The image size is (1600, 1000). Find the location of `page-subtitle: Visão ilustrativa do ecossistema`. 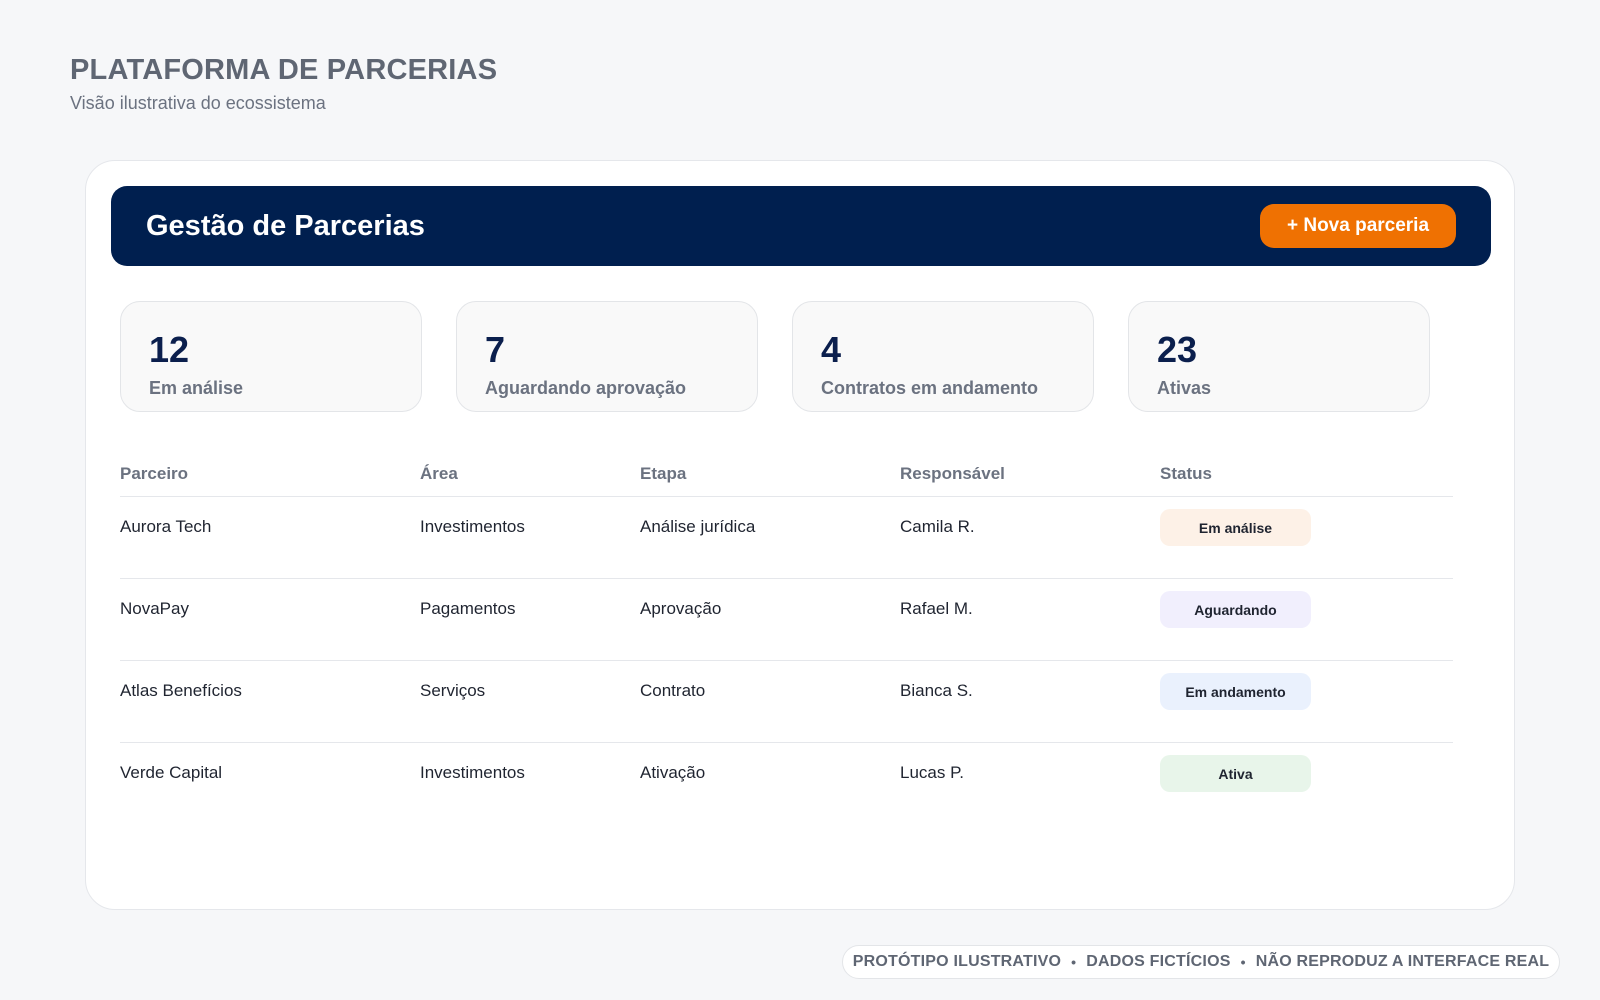

page-subtitle: Visão ilustrativa do ecossistema is located at coordinates (198, 103).